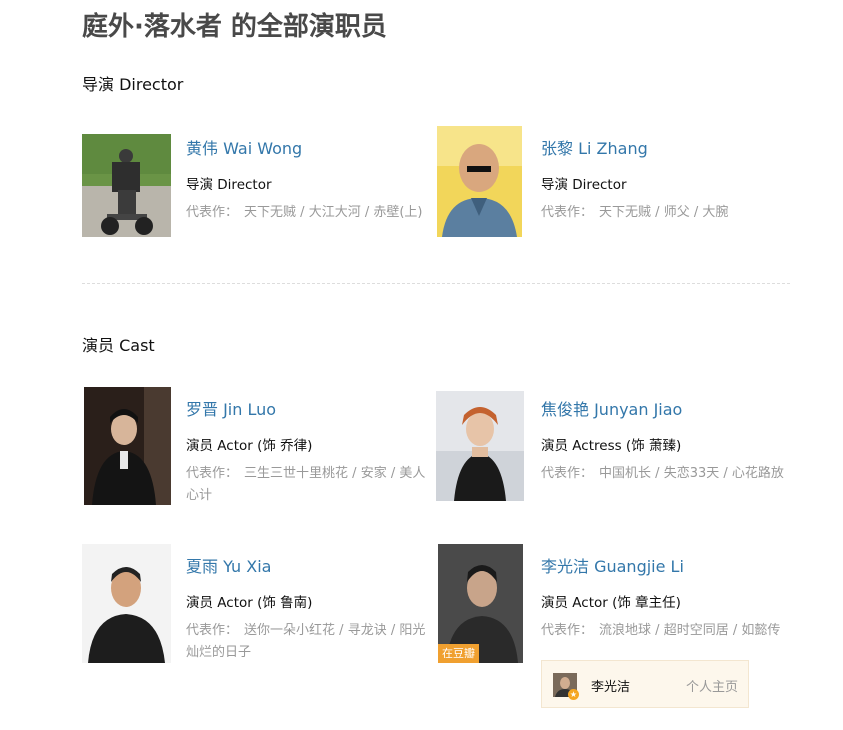 Image resolution: width=843 pixels, height=730 pixels. What do you see at coordinates (625, 630) in the screenshot?
I see `work-link: 流浪地球` at bounding box center [625, 630].